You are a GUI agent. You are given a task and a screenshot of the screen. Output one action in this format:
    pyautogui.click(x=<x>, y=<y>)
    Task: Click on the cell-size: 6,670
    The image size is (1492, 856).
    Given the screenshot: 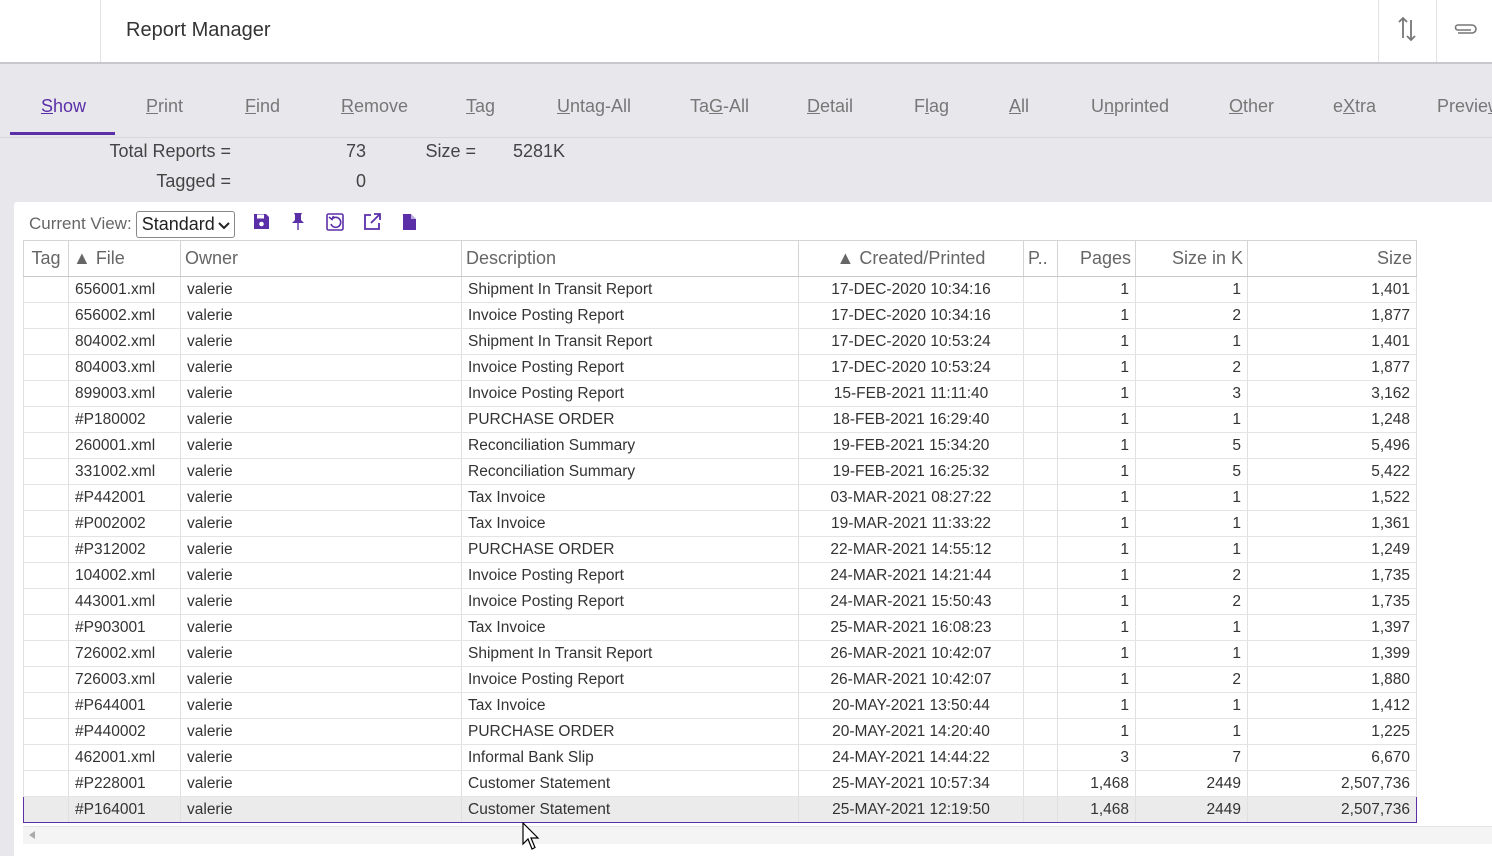 What is the action you would take?
    pyautogui.click(x=1332, y=757)
    